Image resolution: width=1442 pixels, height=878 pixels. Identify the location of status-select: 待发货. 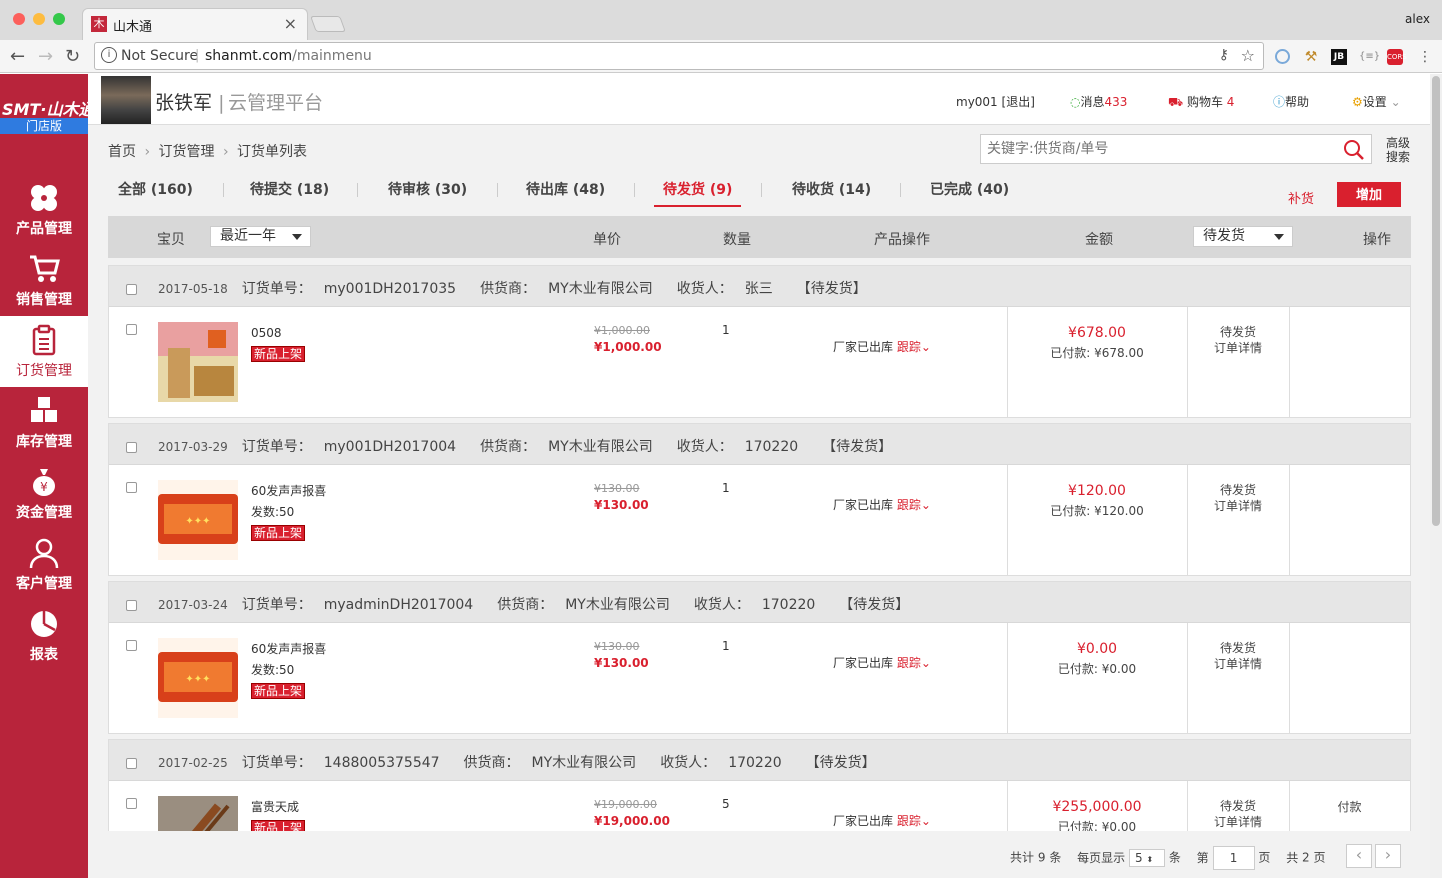
(1243, 236).